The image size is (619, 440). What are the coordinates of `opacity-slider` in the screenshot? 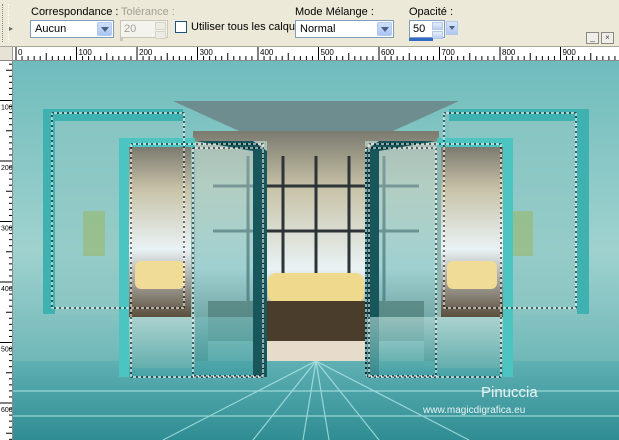 It's located at (421, 39).